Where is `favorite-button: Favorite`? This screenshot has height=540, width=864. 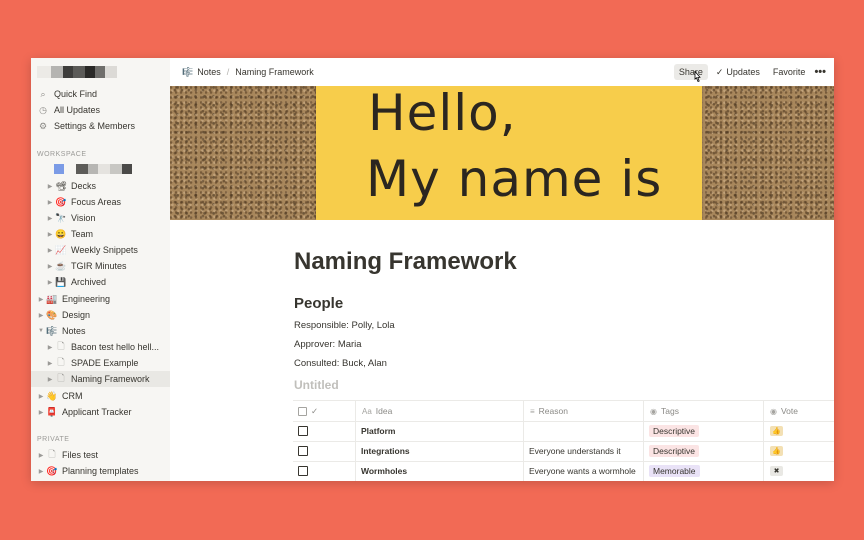 favorite-button: Favorite is located at coordinates (789, 72).